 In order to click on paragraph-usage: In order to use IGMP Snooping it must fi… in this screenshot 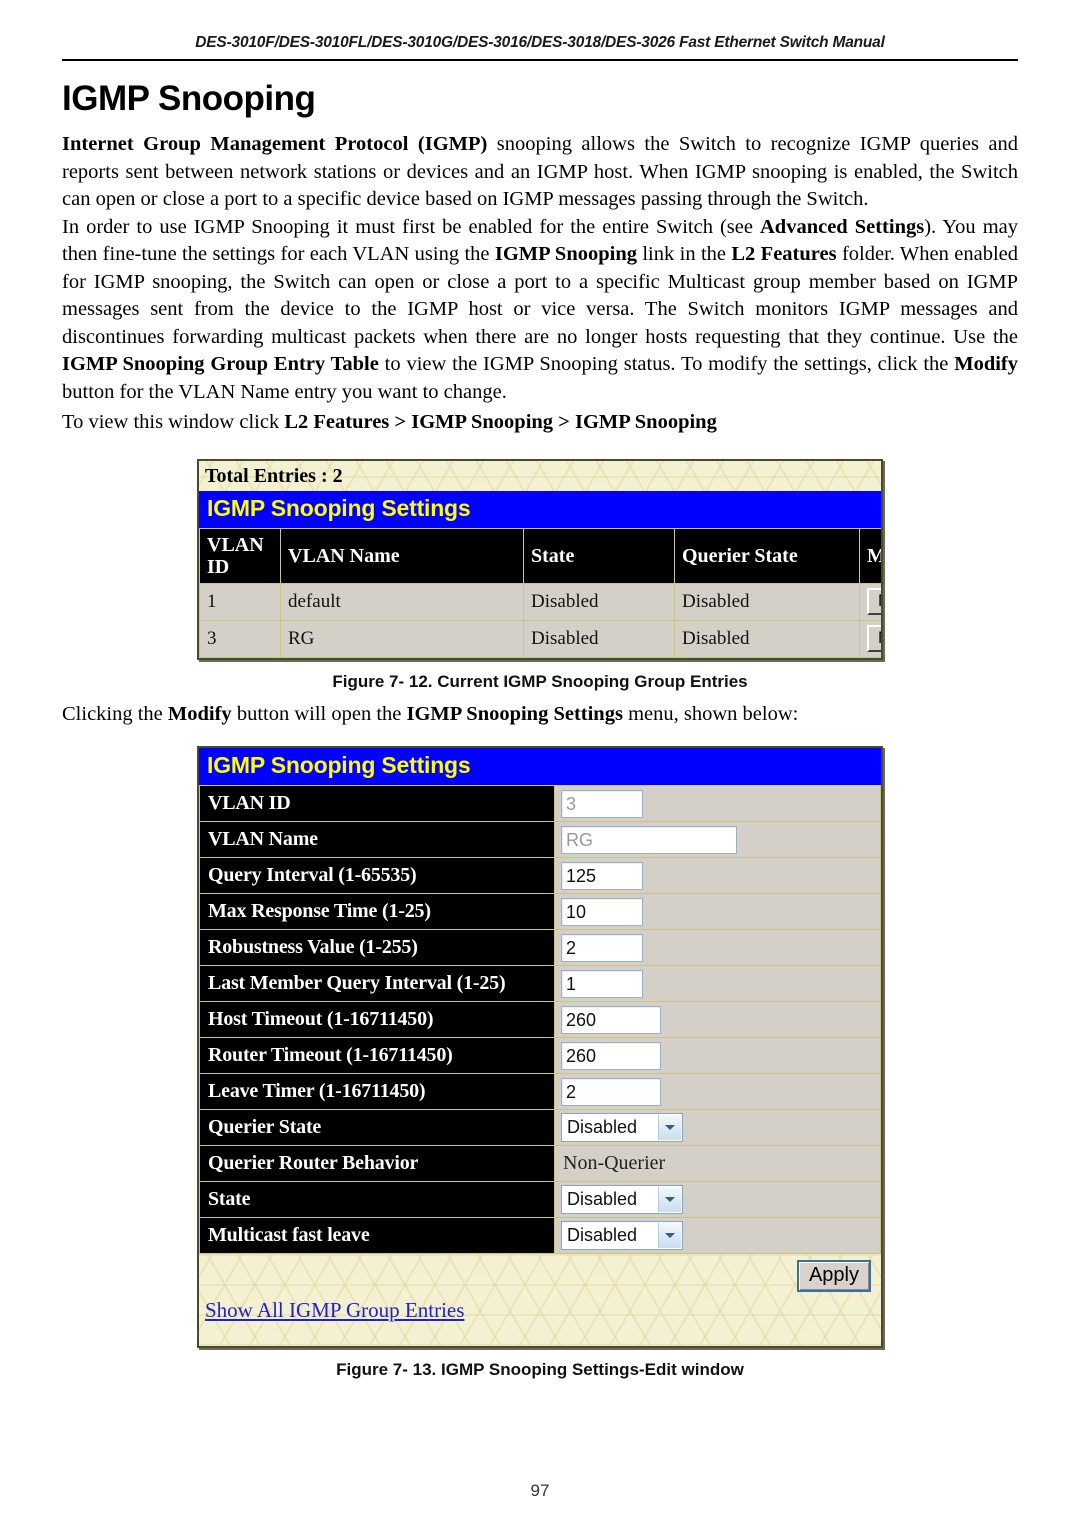, I will do `click(540, 310)`.